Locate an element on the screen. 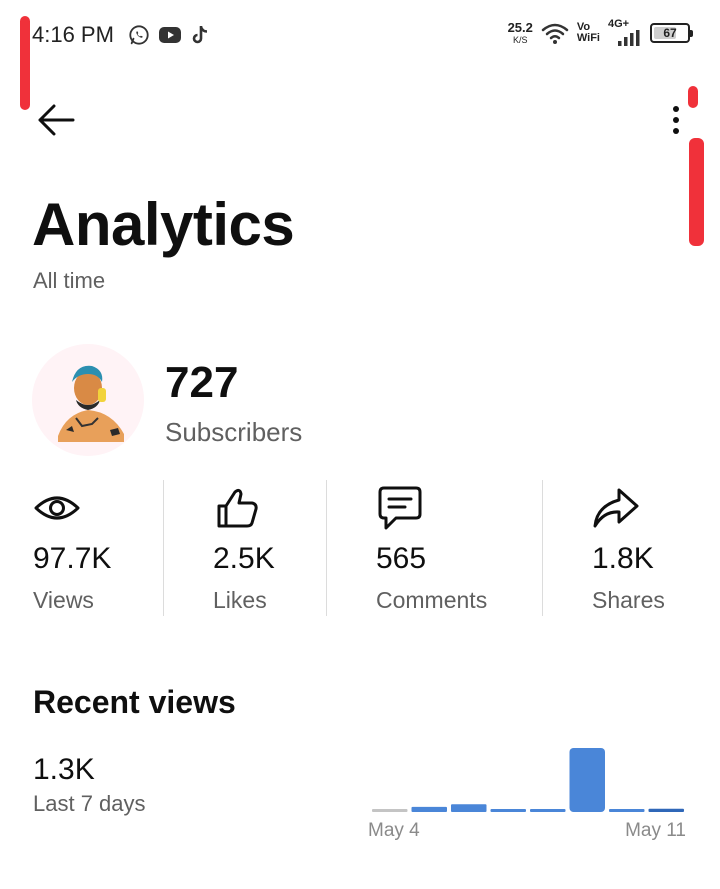  views-label: Views is located at coordinates (63, 600).